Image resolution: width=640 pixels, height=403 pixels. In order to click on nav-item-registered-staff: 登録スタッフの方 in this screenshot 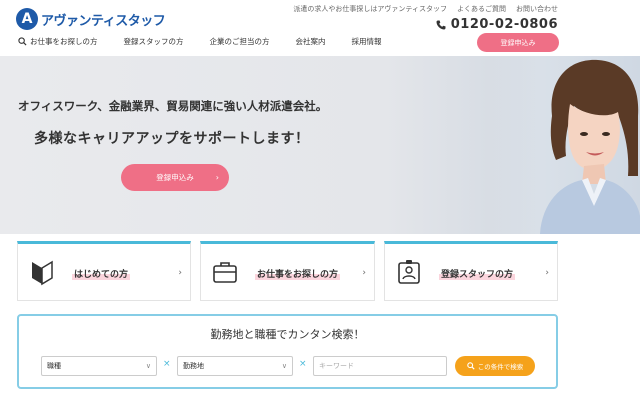, I will do `click(154, 41)`.